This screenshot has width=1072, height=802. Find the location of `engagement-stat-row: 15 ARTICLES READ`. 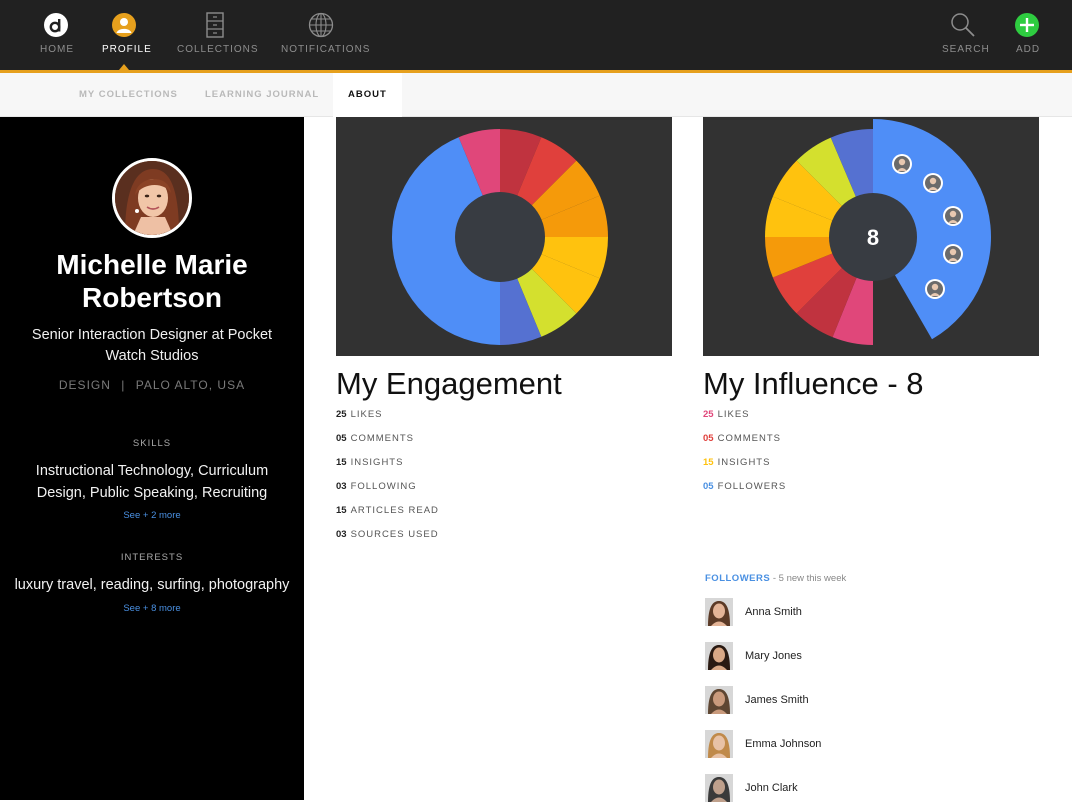

engagement-stat-row: 15 ARTICLES READ is located at coordinates (387, 510).